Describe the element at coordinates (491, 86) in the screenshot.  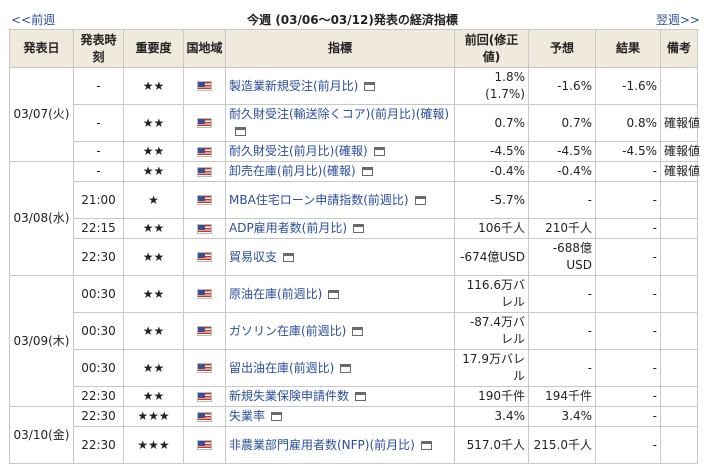
I see `previous-cell: 1.8% (1.7%)` at that location.